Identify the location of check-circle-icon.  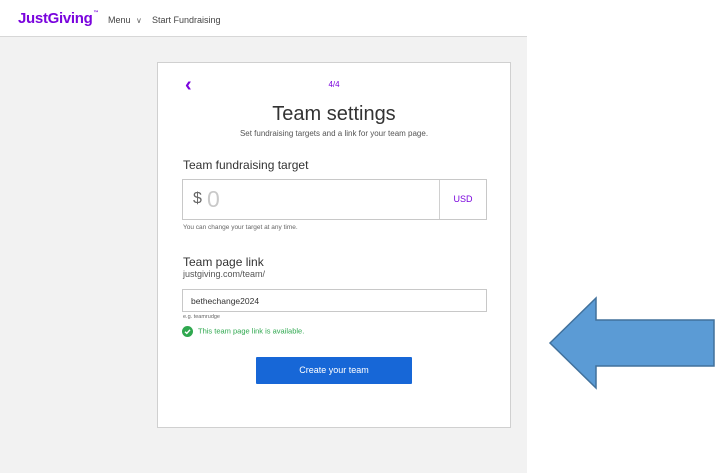
(187, 331).